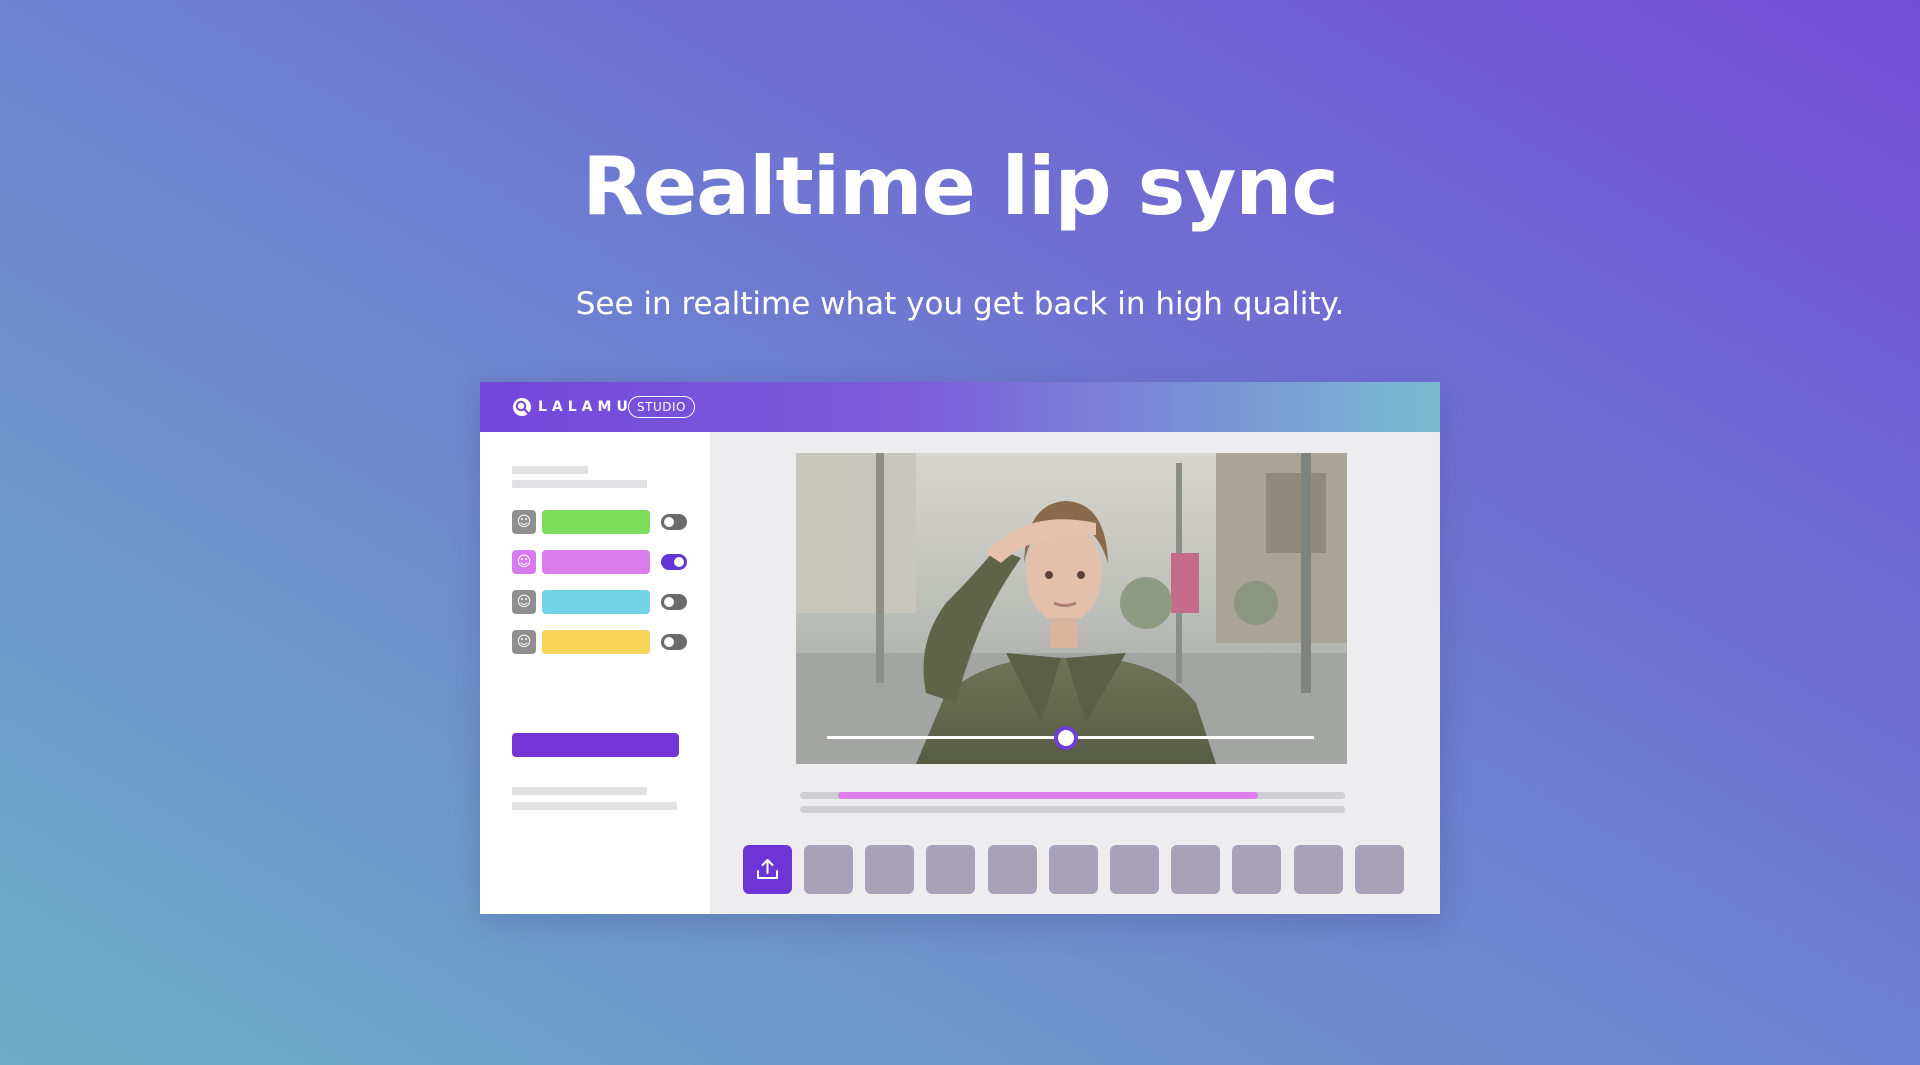 The image size is (1920, 1065). What do you see at coordinates (585, 407) in the screenshot?
I see `brand-logo: LALAMU` at bounding box center [585, 407].